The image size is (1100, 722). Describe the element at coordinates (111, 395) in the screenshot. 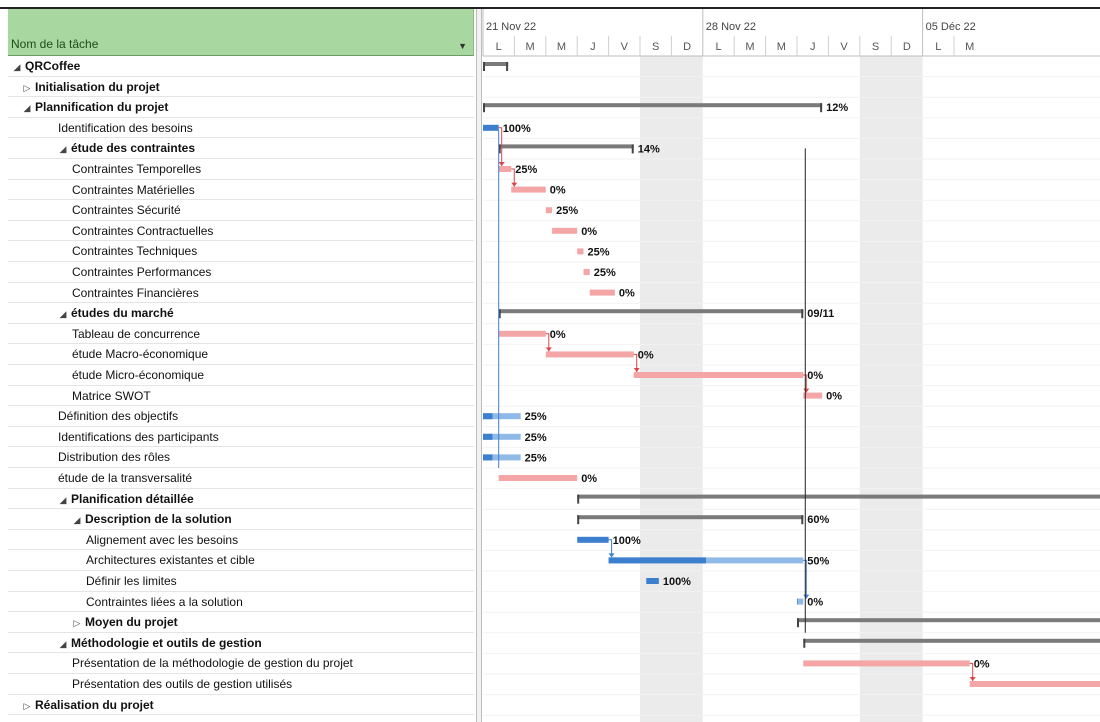

I see `task-name: Matrice SWOT` at that location.